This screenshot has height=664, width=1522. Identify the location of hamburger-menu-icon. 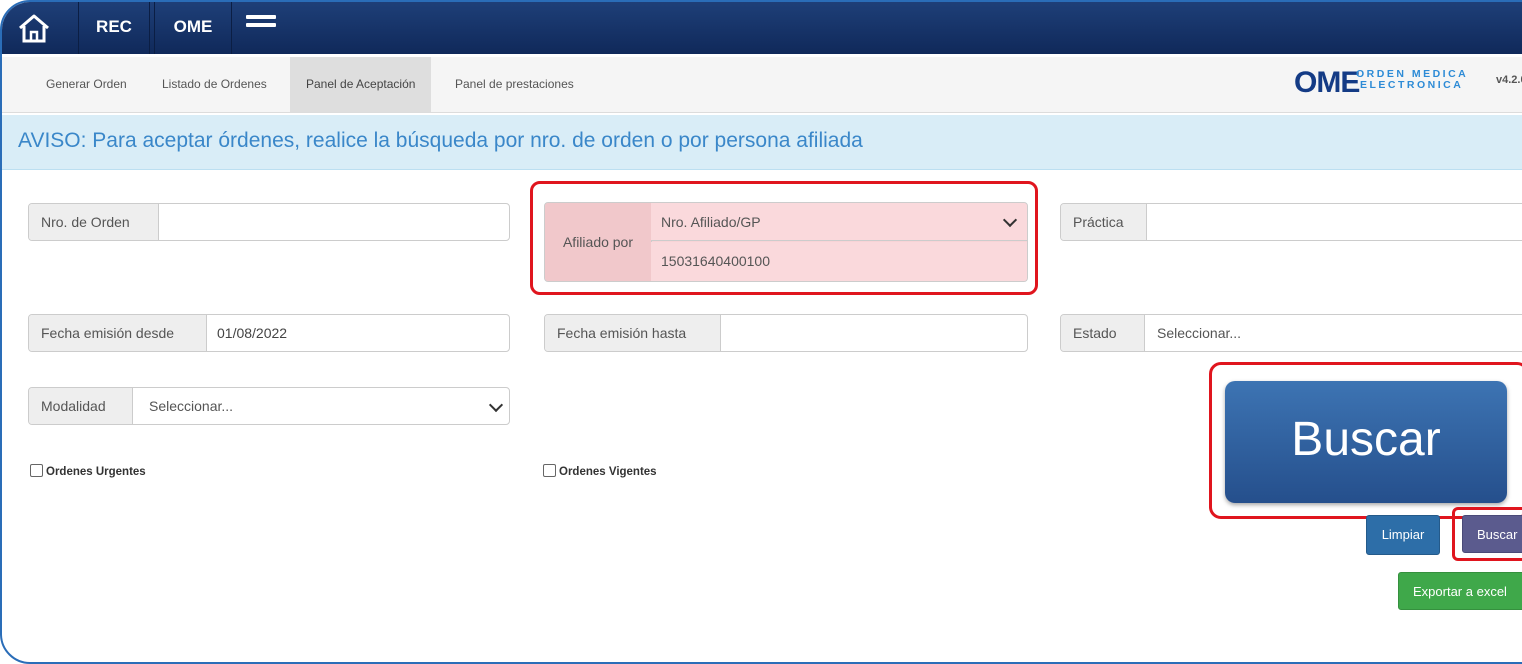
(261, 25).